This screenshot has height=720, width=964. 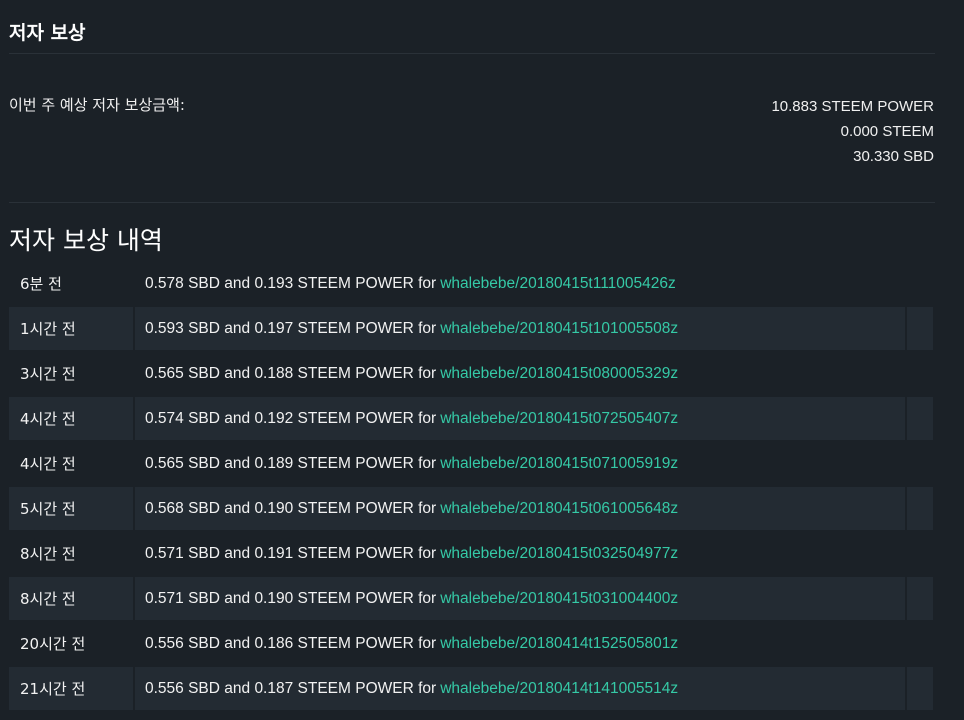 What do you see at coordinates (559, 554) in the screenshot?
I see `post-link: whalebebe/20180415t032504977z` at bounding box center [559, 554].